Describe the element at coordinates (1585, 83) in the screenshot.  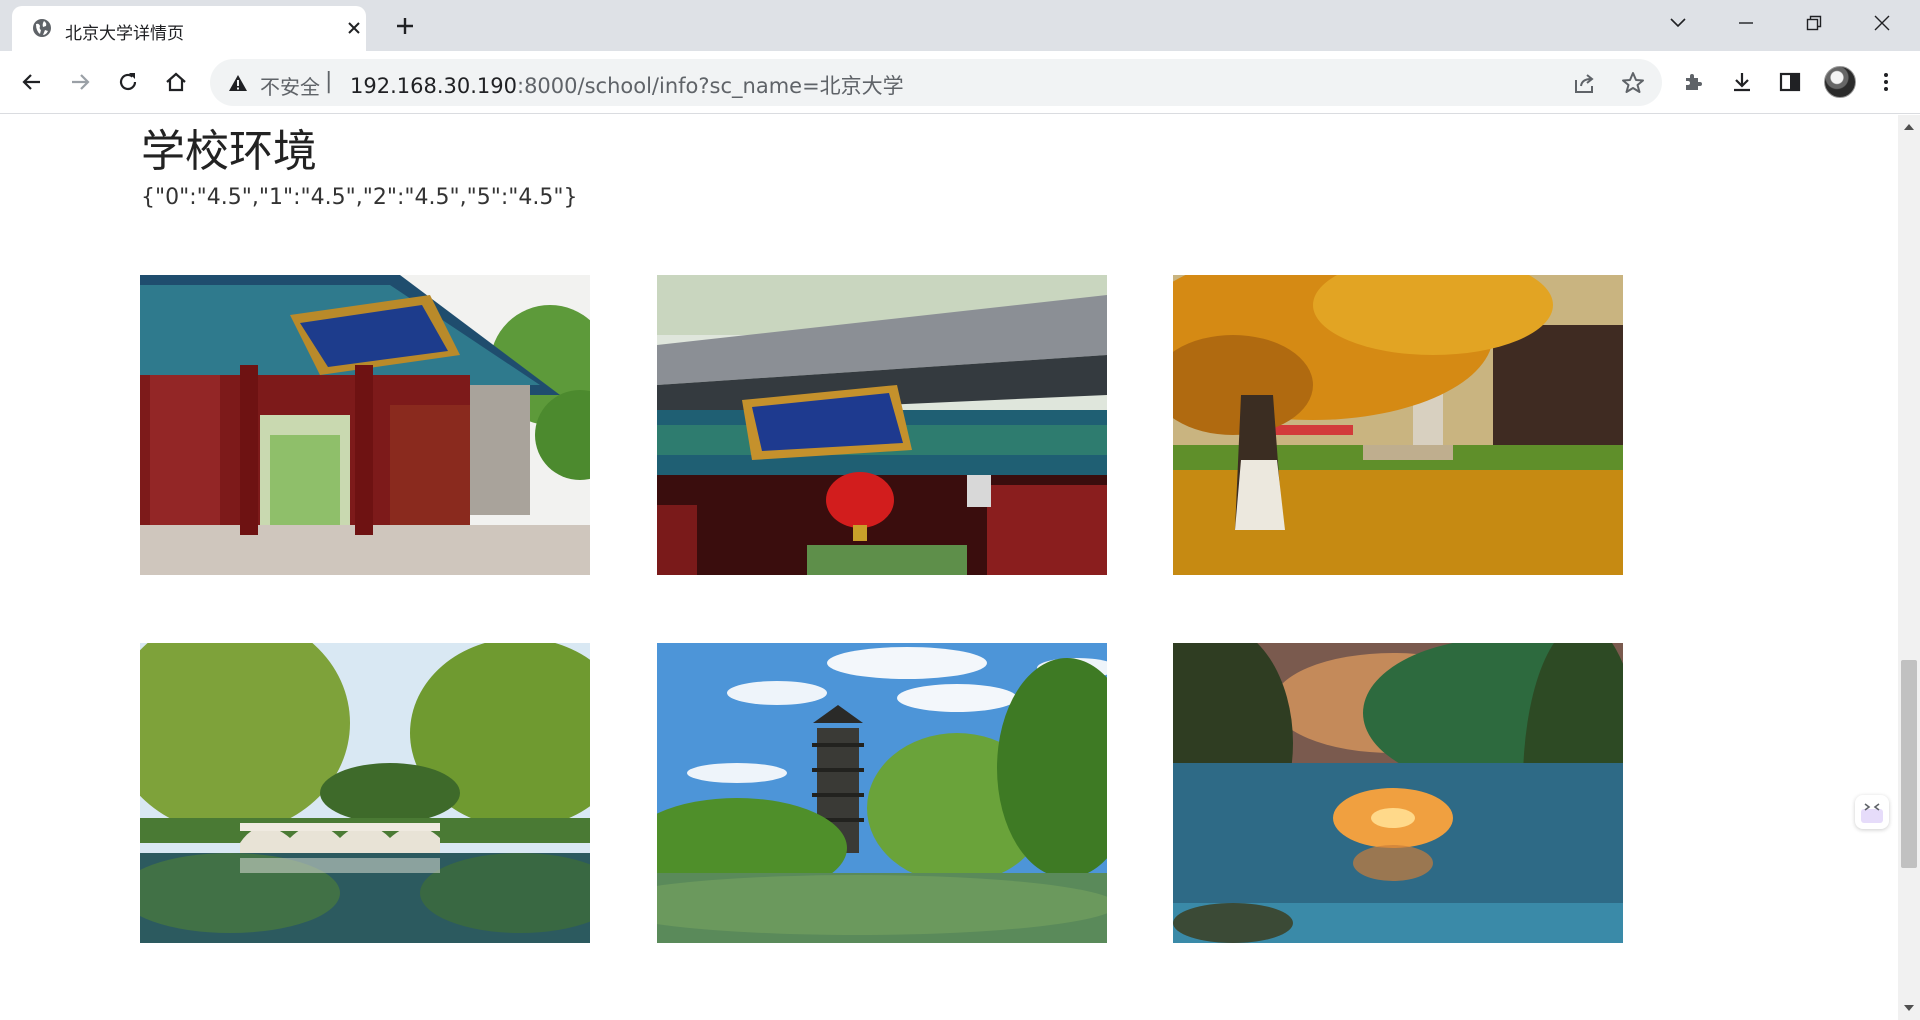
I see `share-icon` at that location.